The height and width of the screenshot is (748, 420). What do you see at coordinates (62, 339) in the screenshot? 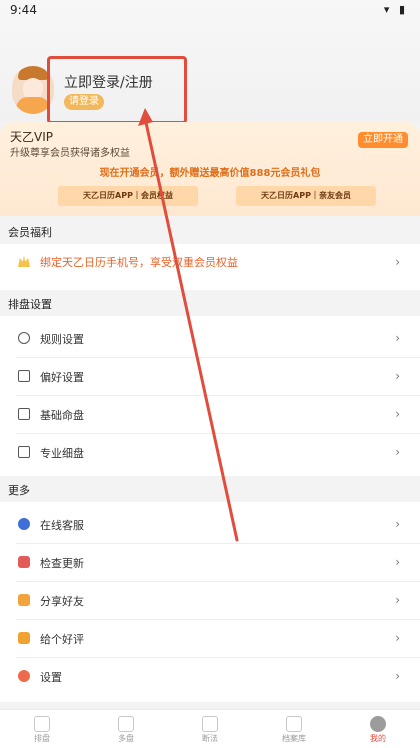
I see `settings-row-label: 规则设置` at bounding box center [62, 339].